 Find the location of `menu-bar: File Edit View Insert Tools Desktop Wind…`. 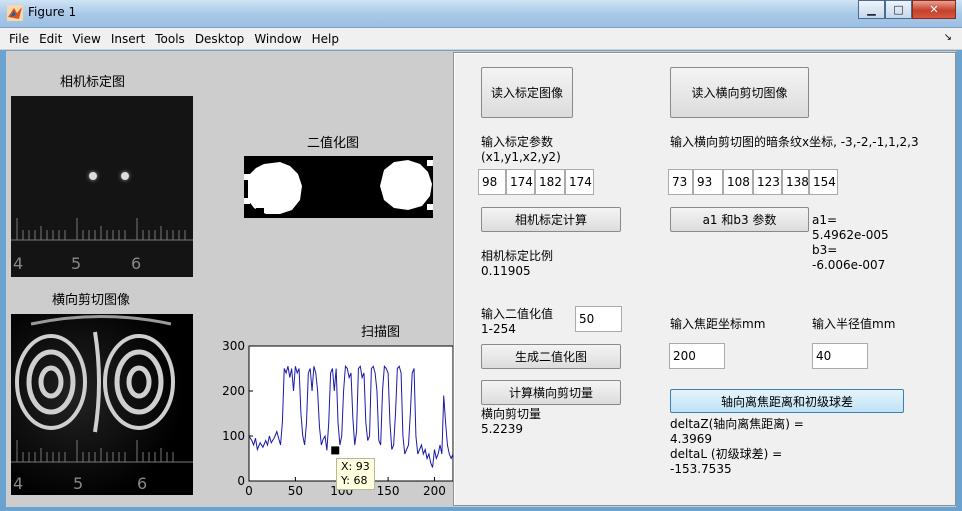

menu-bar: File Edit View Insert Tools Desktop Wind… is located at coordinates (481, 39).